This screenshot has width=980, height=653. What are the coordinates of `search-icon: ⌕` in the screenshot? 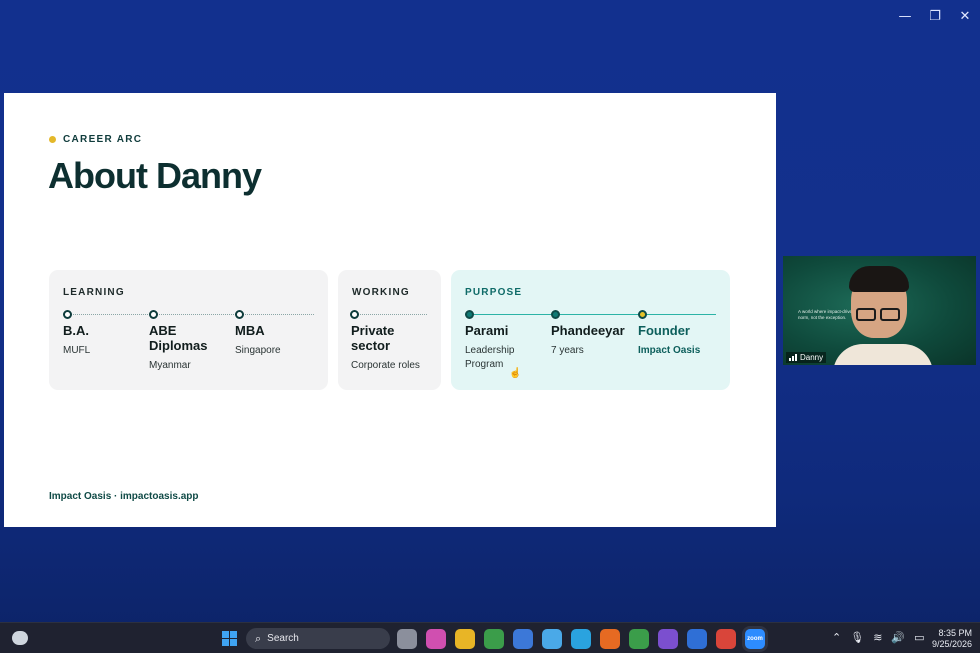 It's located at (258, 638).